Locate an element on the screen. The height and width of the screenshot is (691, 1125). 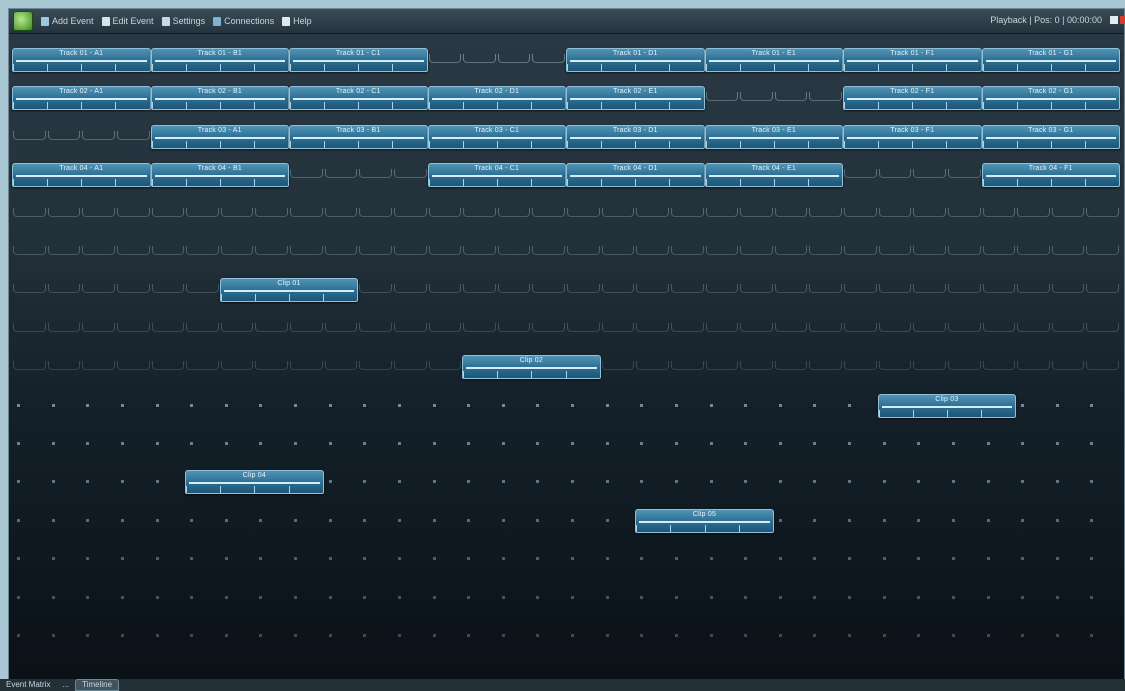
event-block: Clip 03 is located at coordinates (947, 405).